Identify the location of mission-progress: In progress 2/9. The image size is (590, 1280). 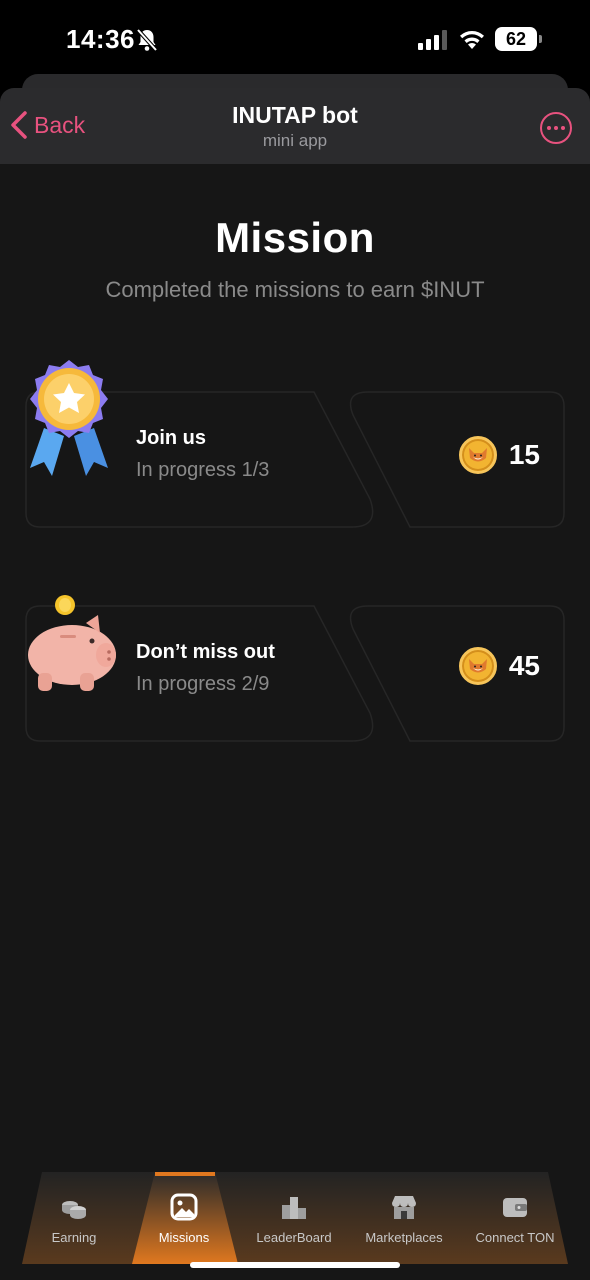
(203, 684).